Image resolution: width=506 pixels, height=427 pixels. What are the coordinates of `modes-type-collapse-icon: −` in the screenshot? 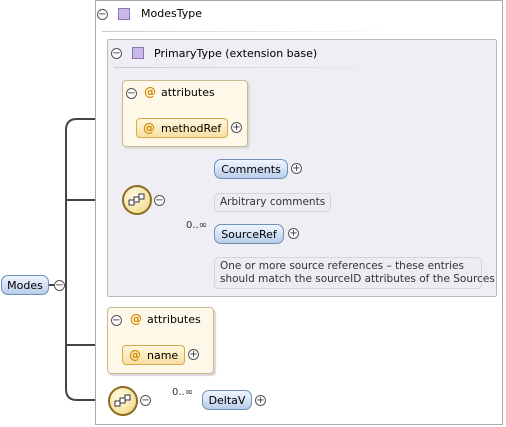 It's located at (102, 14).